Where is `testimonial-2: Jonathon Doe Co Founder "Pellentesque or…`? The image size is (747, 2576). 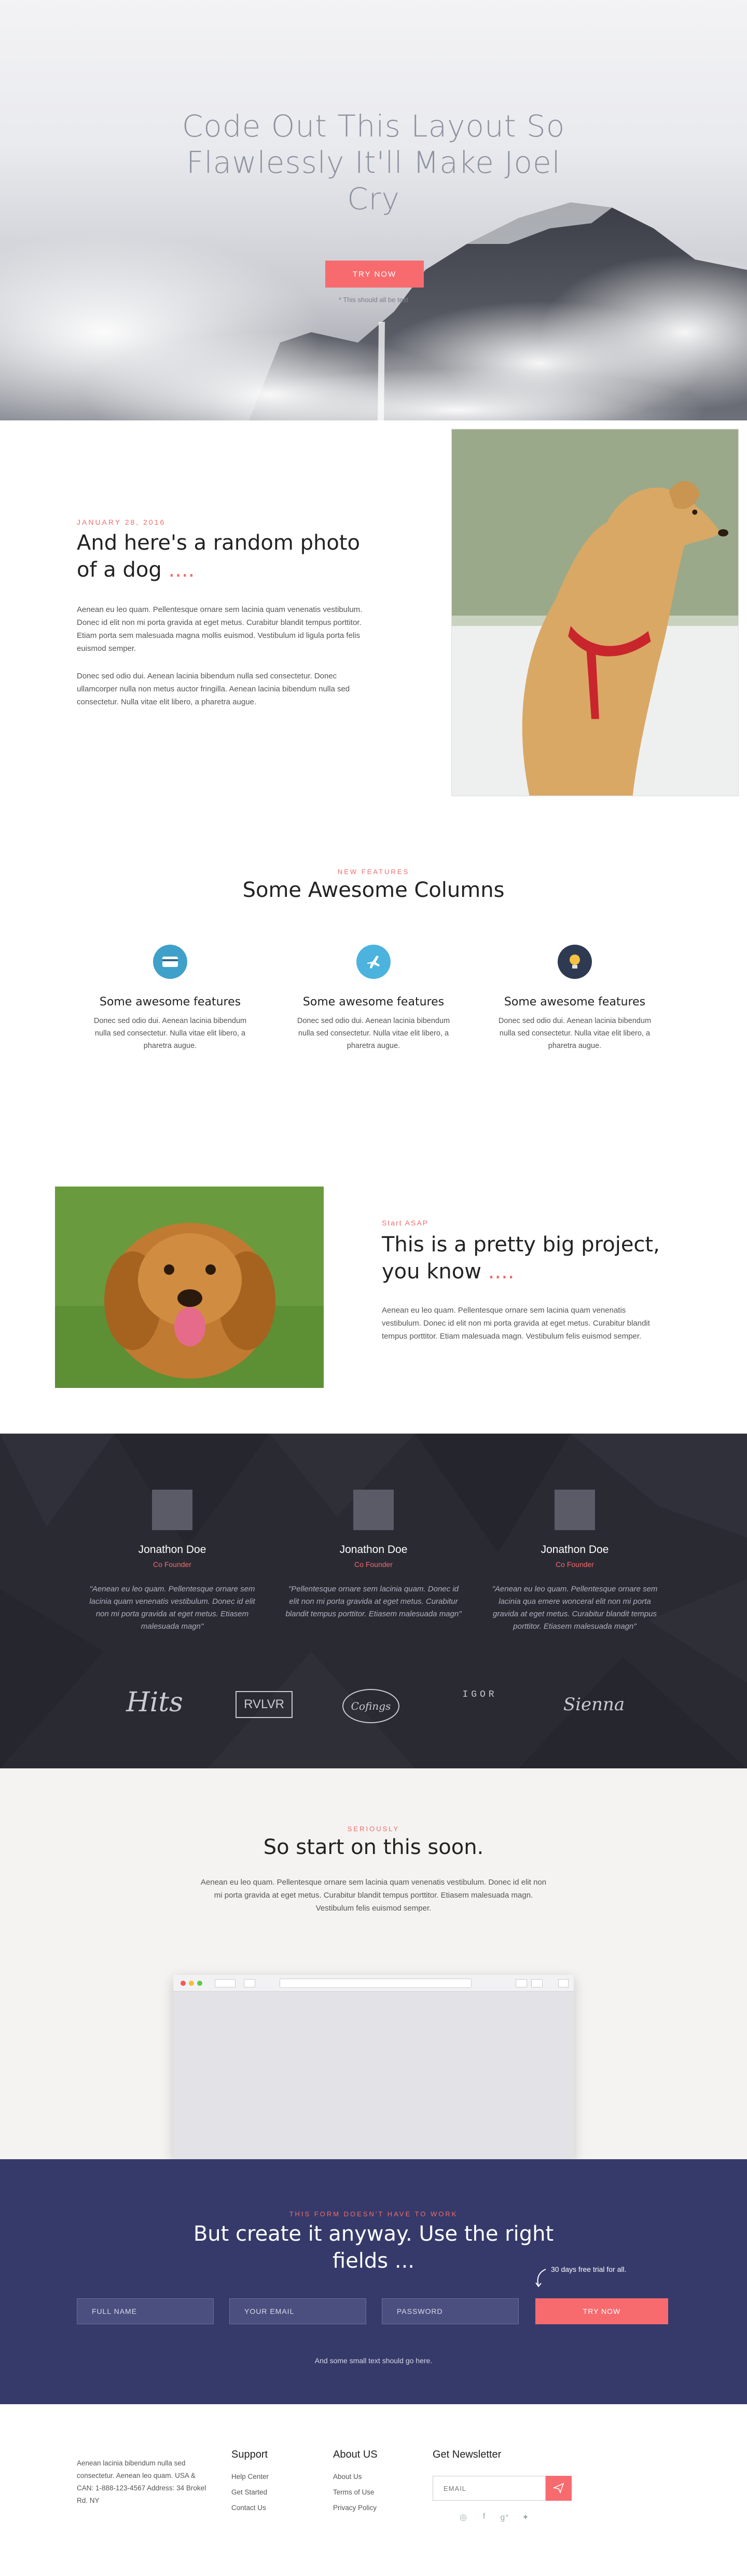
testimonial-2: Jonathon Doe Co Founder "Pellentesque or… is located at coordinates (374, 1555).